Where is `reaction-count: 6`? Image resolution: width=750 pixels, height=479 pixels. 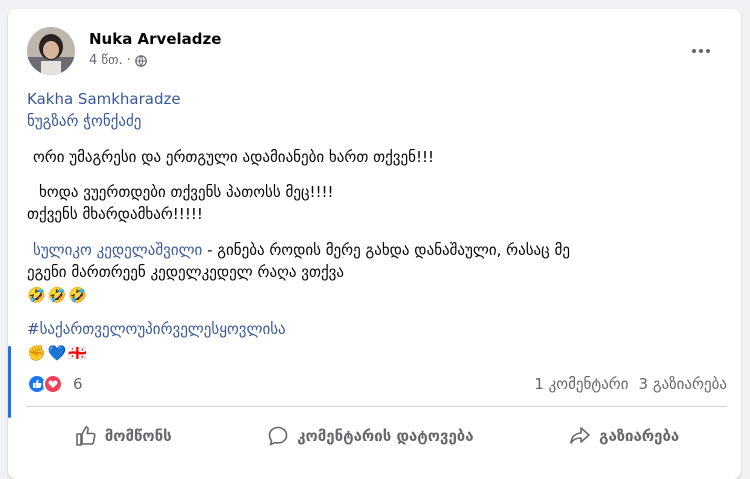 reaction-count: 6 is located at coordinates (78, 384).